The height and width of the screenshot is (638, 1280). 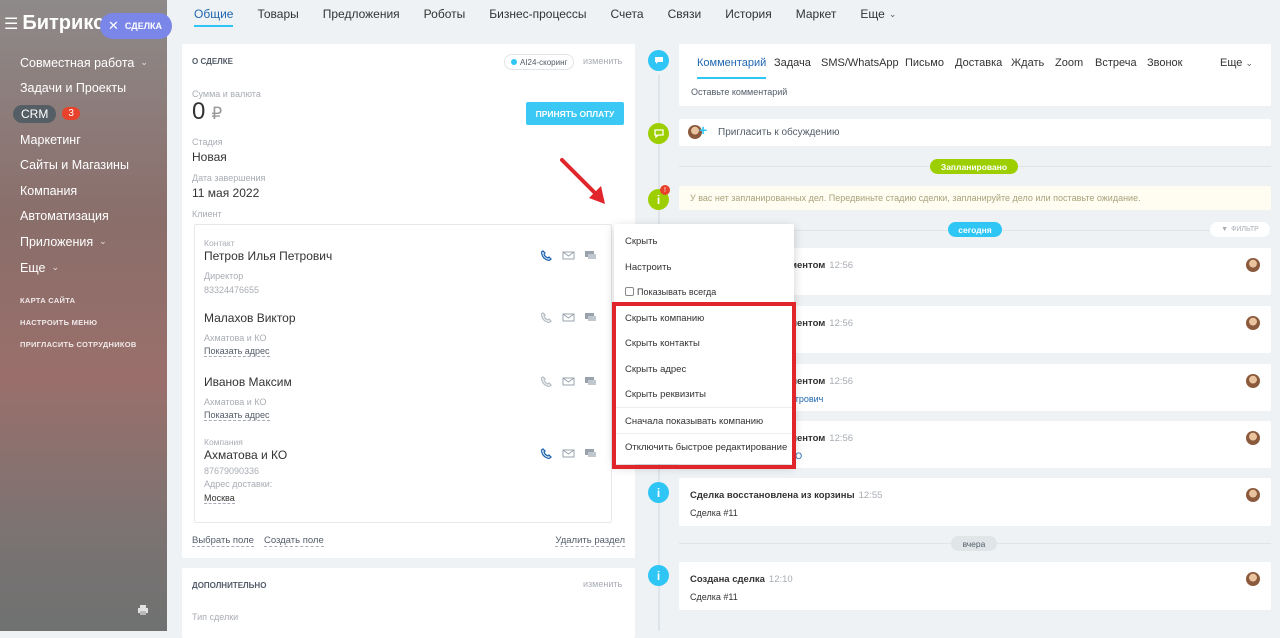 I want to click on top-tab: Связи, so click(x=685, y=14).